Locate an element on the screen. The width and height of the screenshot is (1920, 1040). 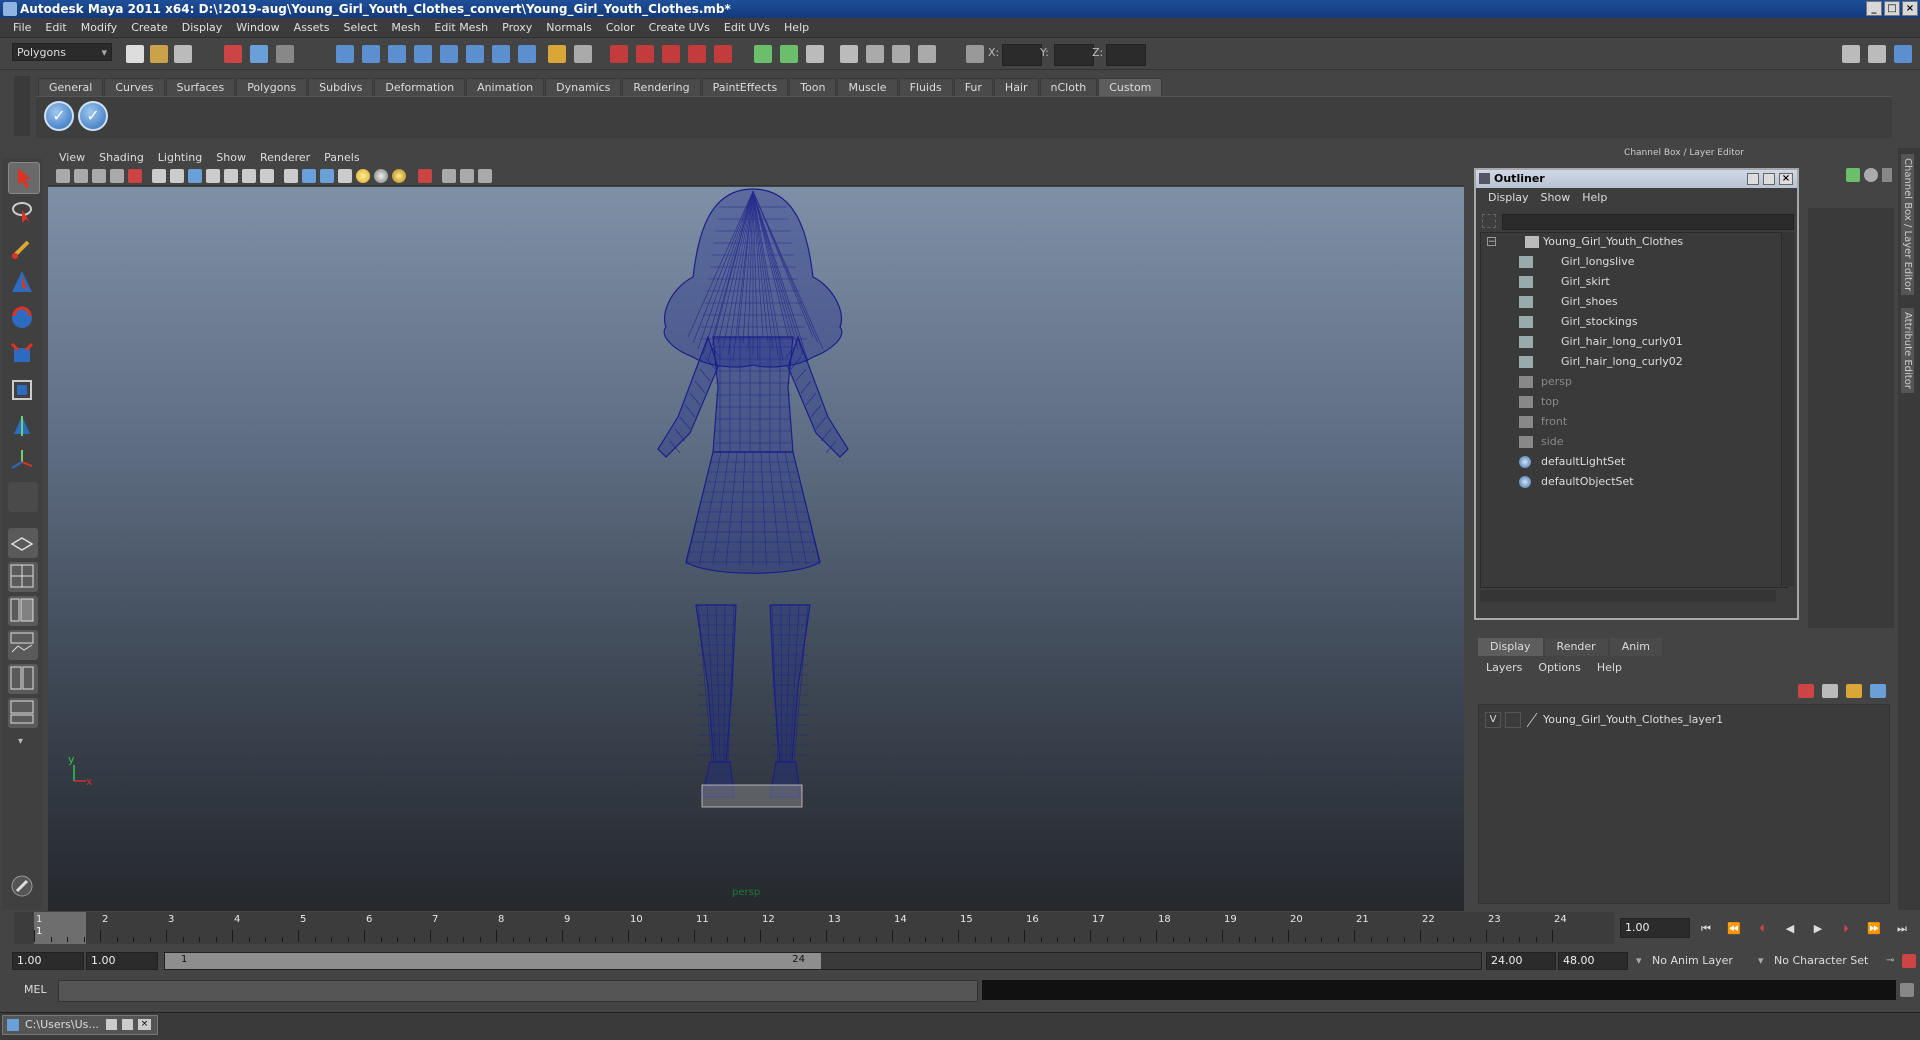
toggle-tool-settings-icon is located at coordinates (1877, 54).